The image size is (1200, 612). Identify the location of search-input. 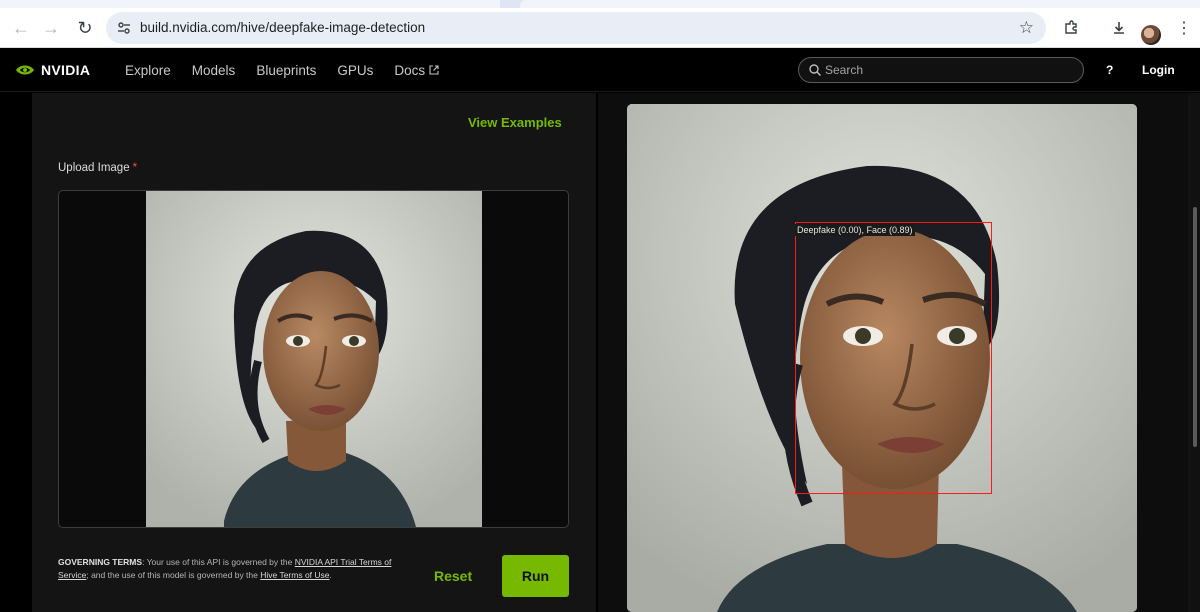
(950, 70).